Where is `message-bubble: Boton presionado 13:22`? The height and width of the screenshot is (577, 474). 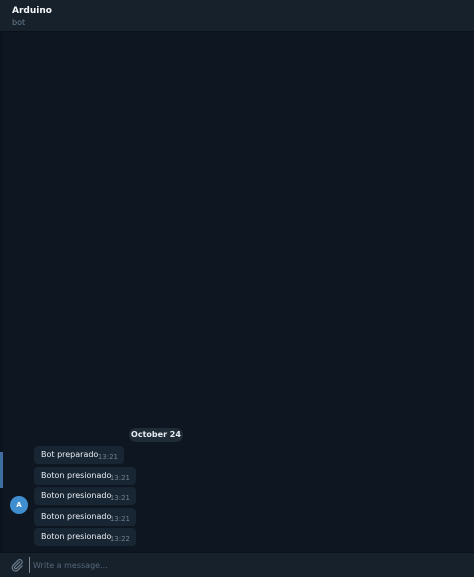 message-bubble: Boton presionado 13:22 is located at coordinates (85, 537).